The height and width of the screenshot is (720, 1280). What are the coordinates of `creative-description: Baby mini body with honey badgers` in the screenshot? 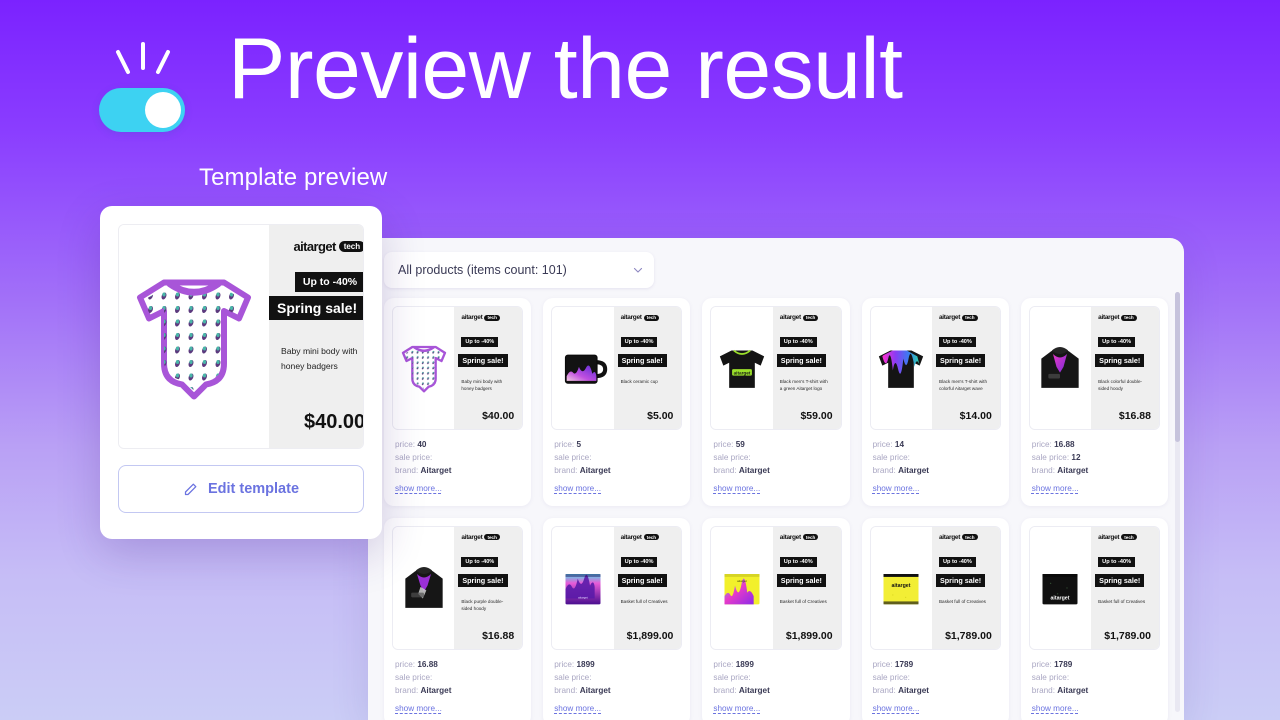 It's located at (482, 385).